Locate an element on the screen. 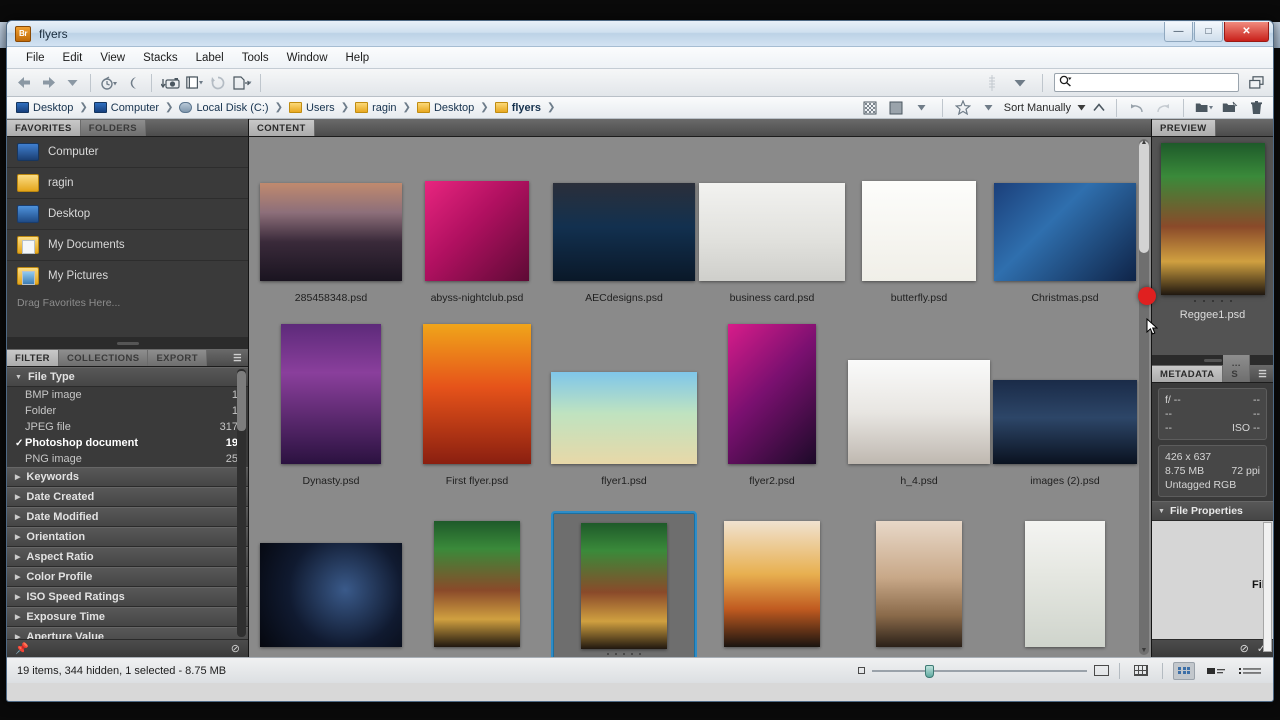 This screenshot has height=720, width=1280. search-input is located at coordinates (1150, 82).